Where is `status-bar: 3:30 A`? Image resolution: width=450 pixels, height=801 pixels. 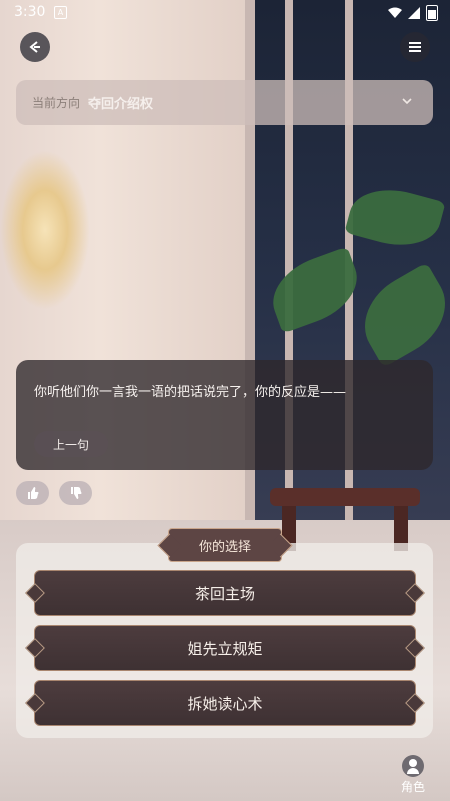 status-bar: 3:30 A is located at coordinates (225, 13).